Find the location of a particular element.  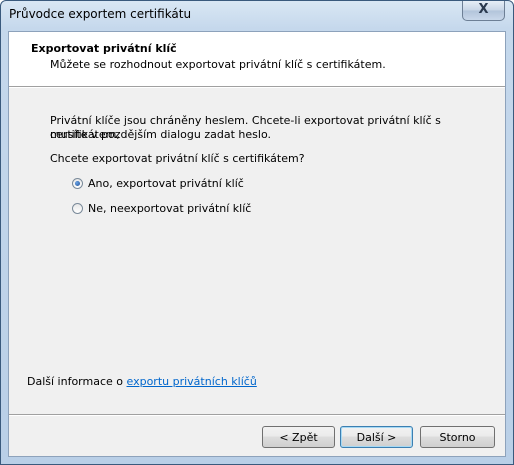

close-button: X is located at coordinates (483, 11).